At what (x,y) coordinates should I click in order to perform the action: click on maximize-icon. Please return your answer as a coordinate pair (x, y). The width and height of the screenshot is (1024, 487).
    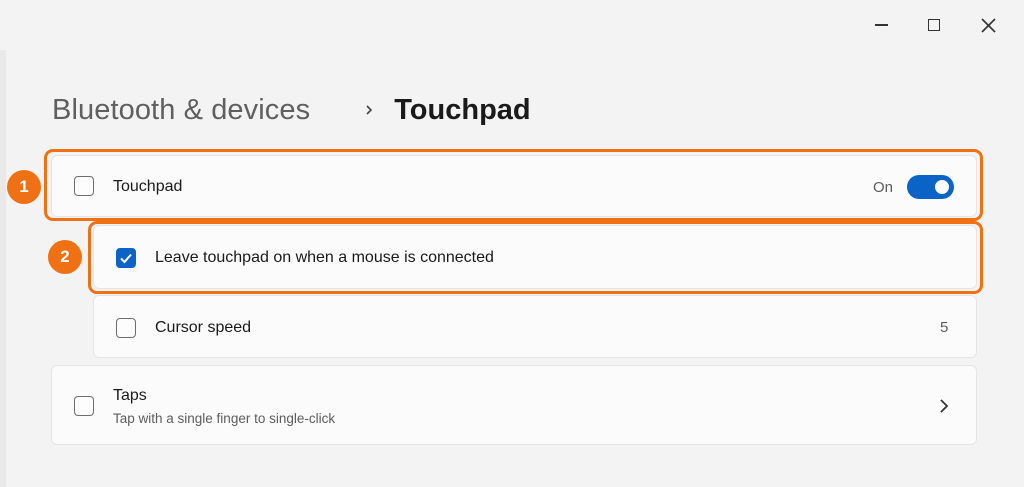
    Looking at the image, I should click on (934, 25).